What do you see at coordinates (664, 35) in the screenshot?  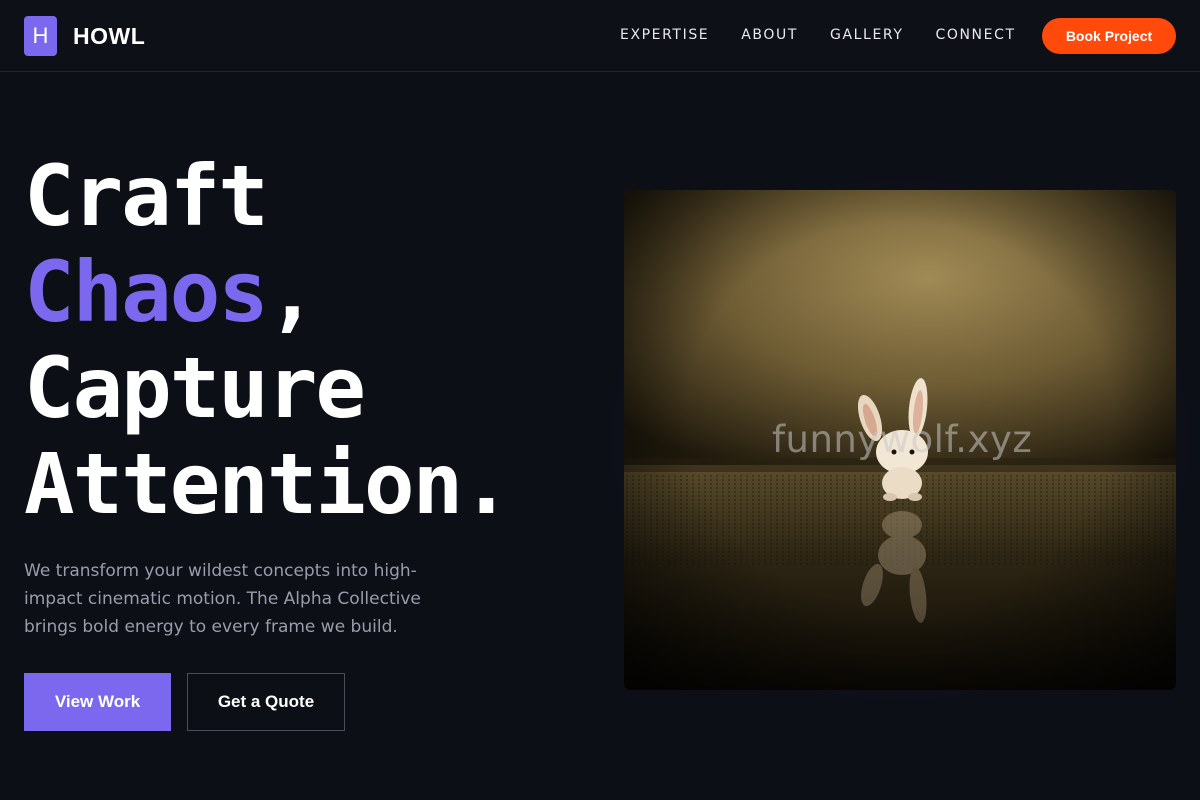 I see `nav-link-expertise: EXPERTISE` at bounding box center [664, 35].